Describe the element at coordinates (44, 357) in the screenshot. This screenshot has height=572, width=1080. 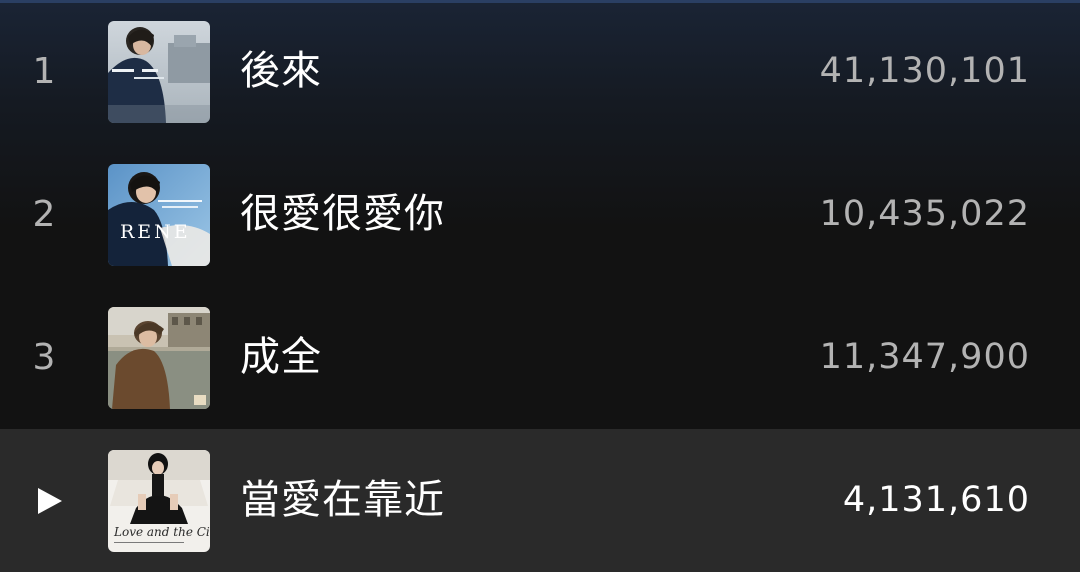
I see `track-index: 3` at that location.